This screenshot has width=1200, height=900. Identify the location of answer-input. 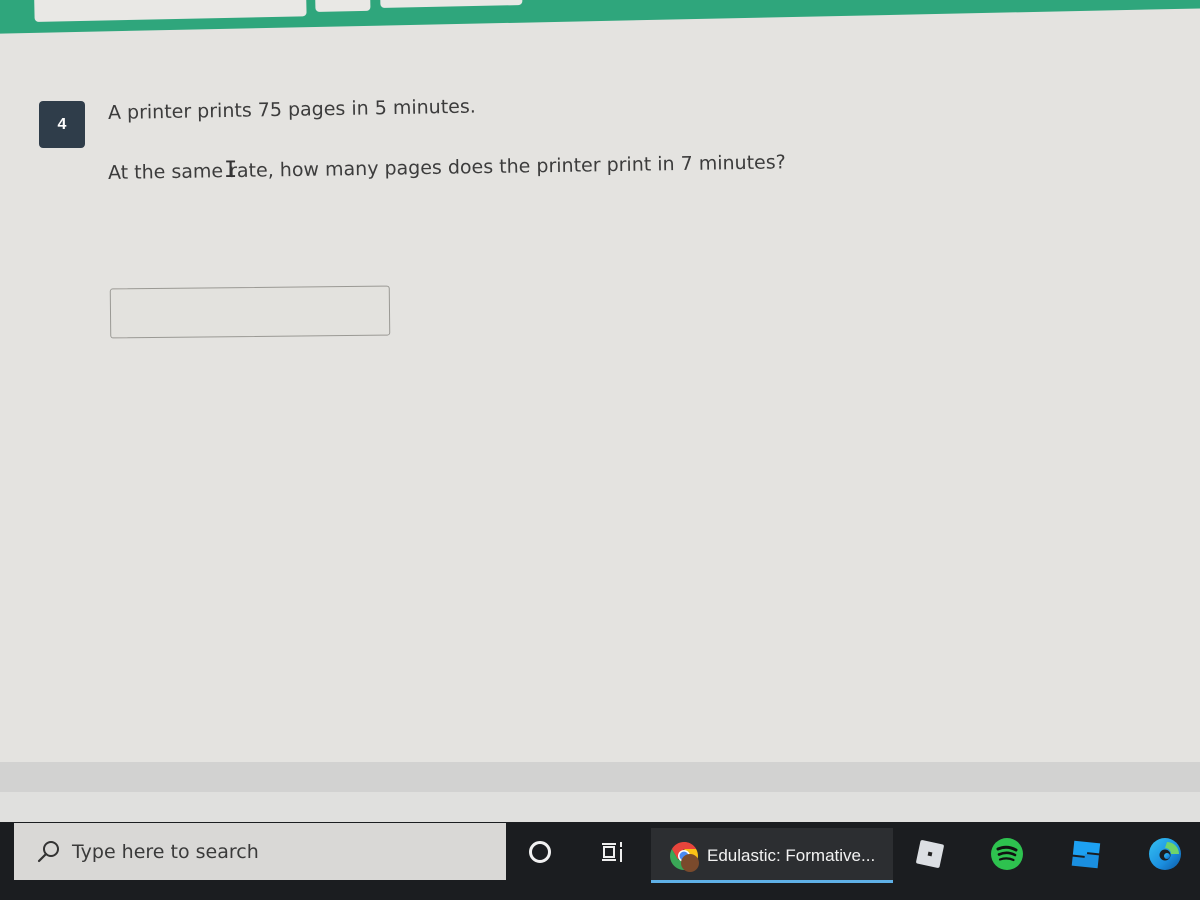
(250, 312).